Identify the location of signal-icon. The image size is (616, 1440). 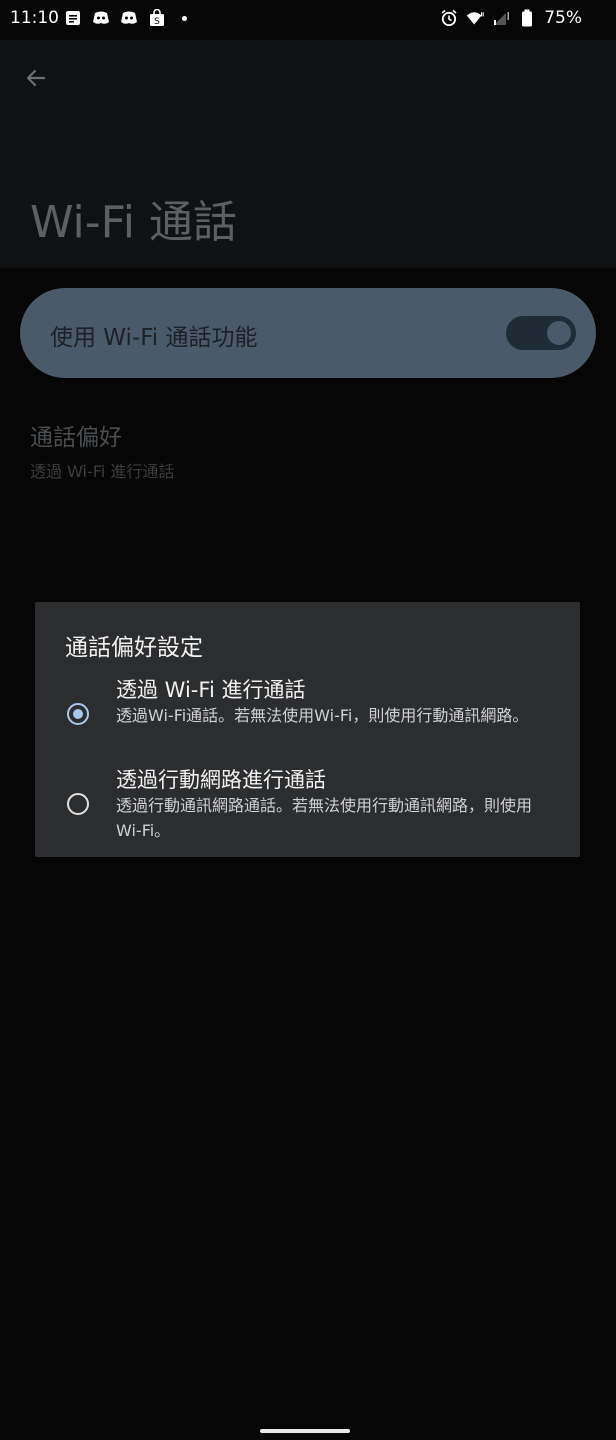
(501, 18).